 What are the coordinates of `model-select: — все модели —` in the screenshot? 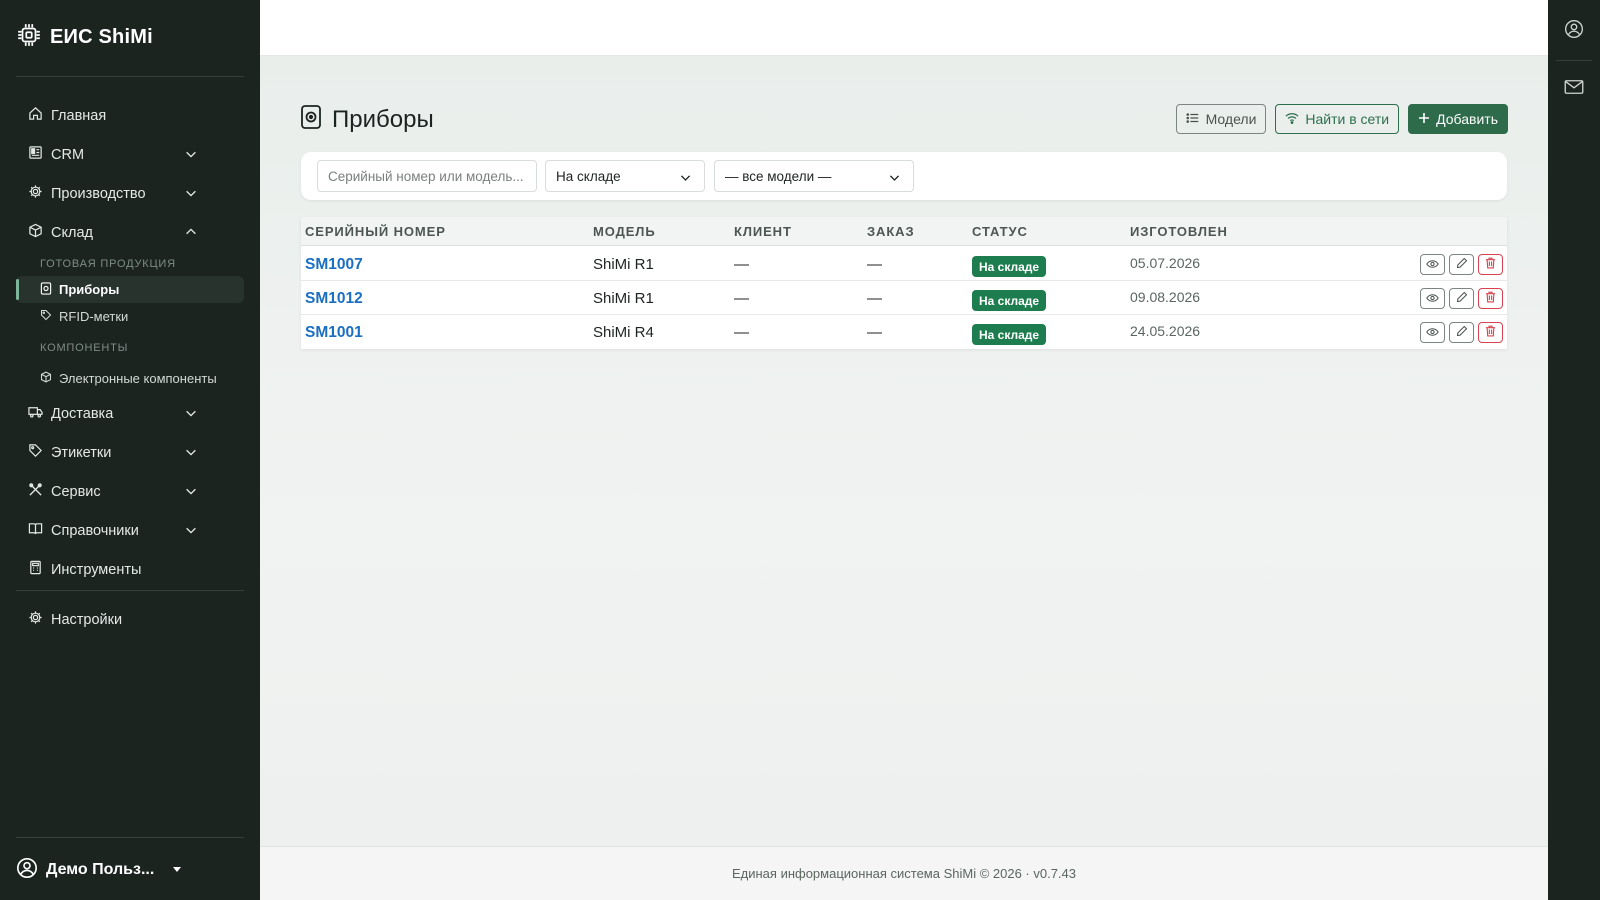 It's located at (814, 176).